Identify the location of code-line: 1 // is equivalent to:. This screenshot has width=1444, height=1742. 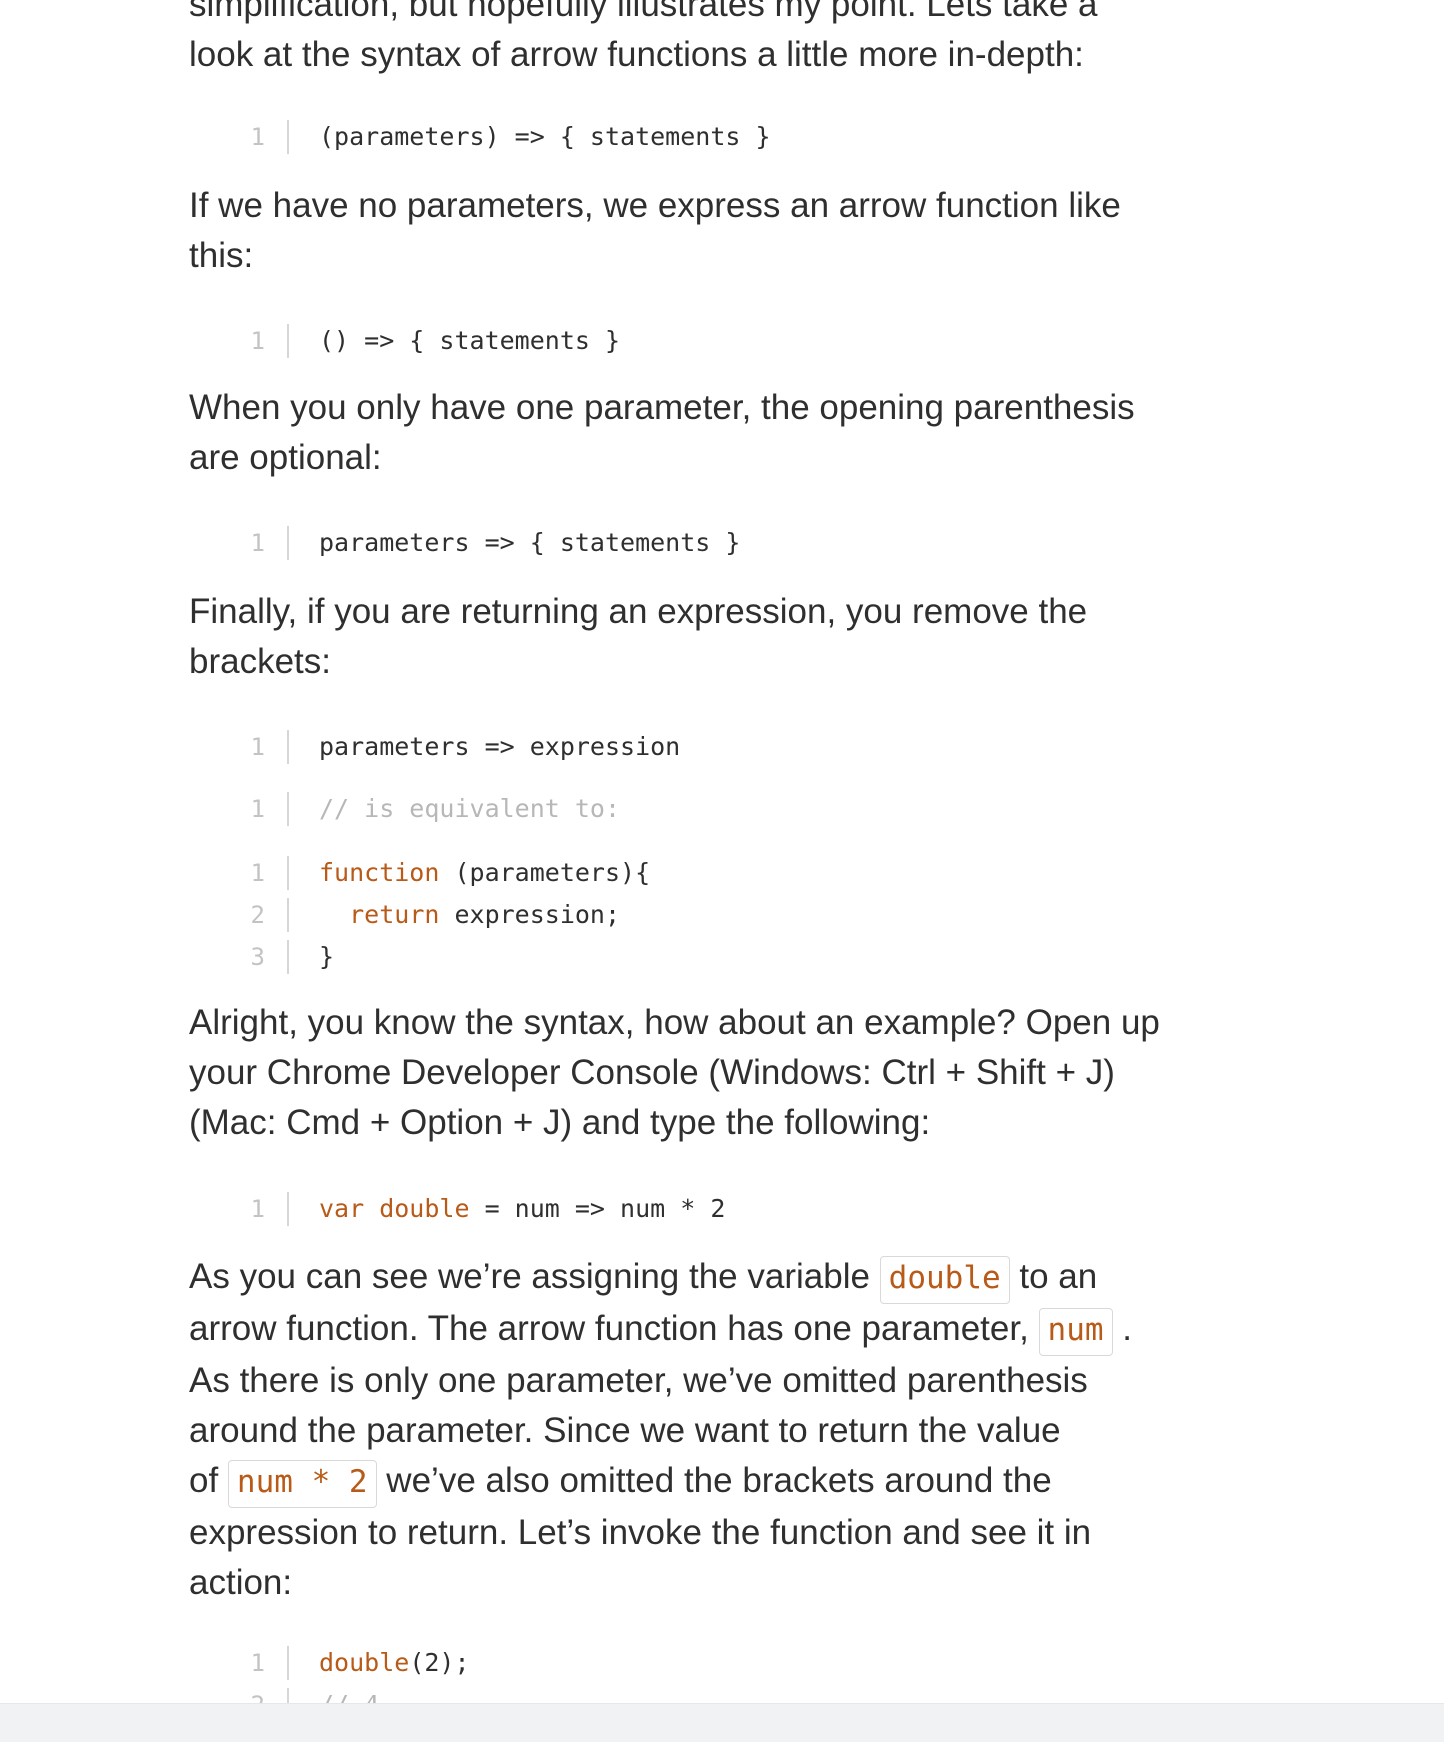
(675, 809).